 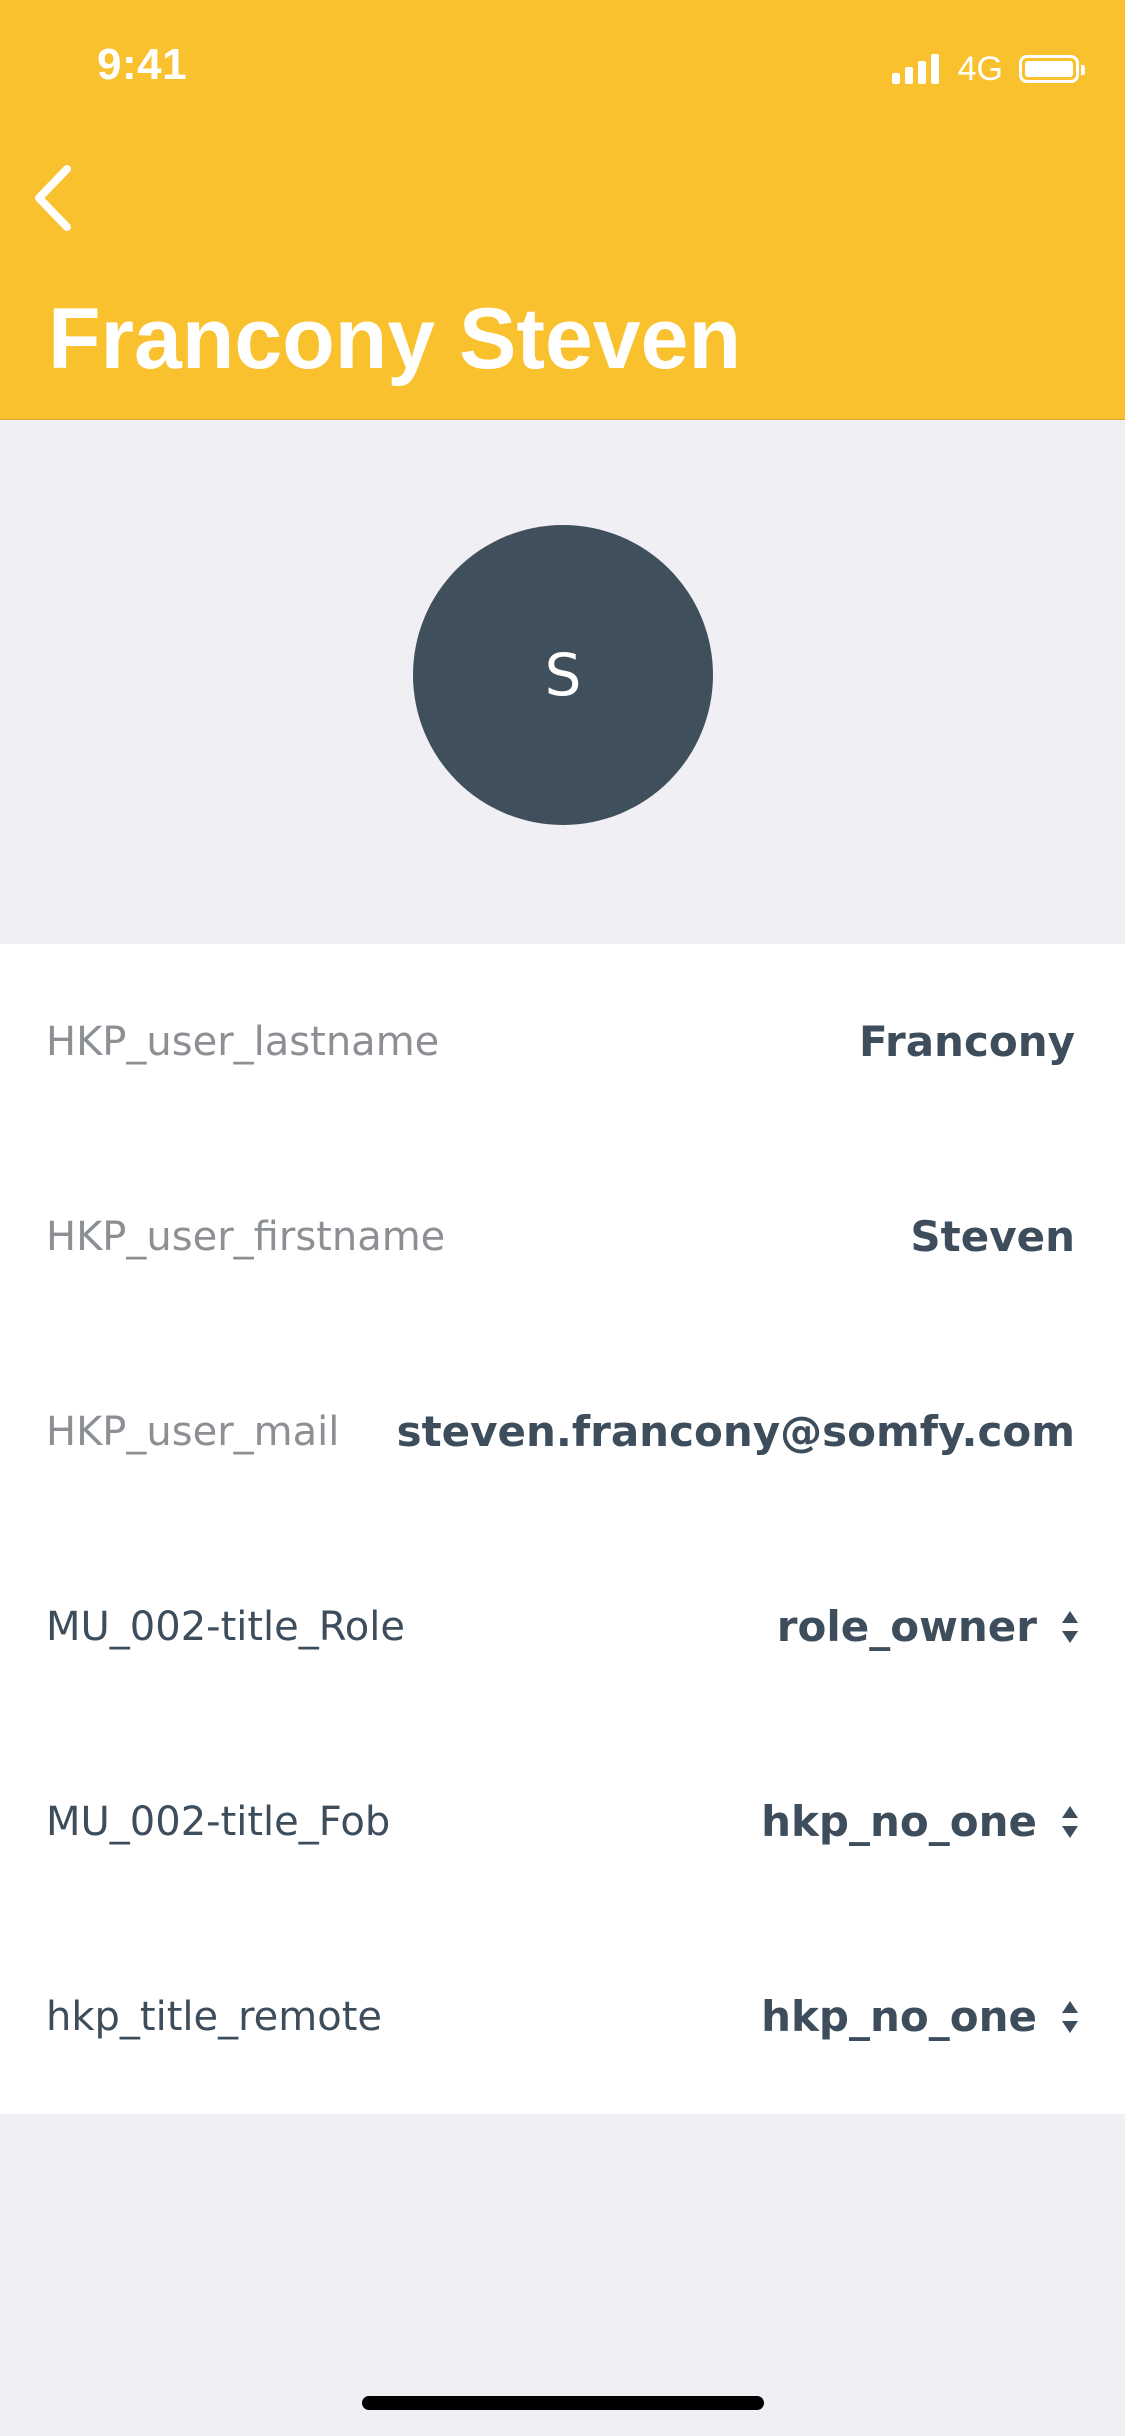 I want to click on mail-row: HKP_user_mail steven.francony@somfy.com, so click(x=562, y=1431).